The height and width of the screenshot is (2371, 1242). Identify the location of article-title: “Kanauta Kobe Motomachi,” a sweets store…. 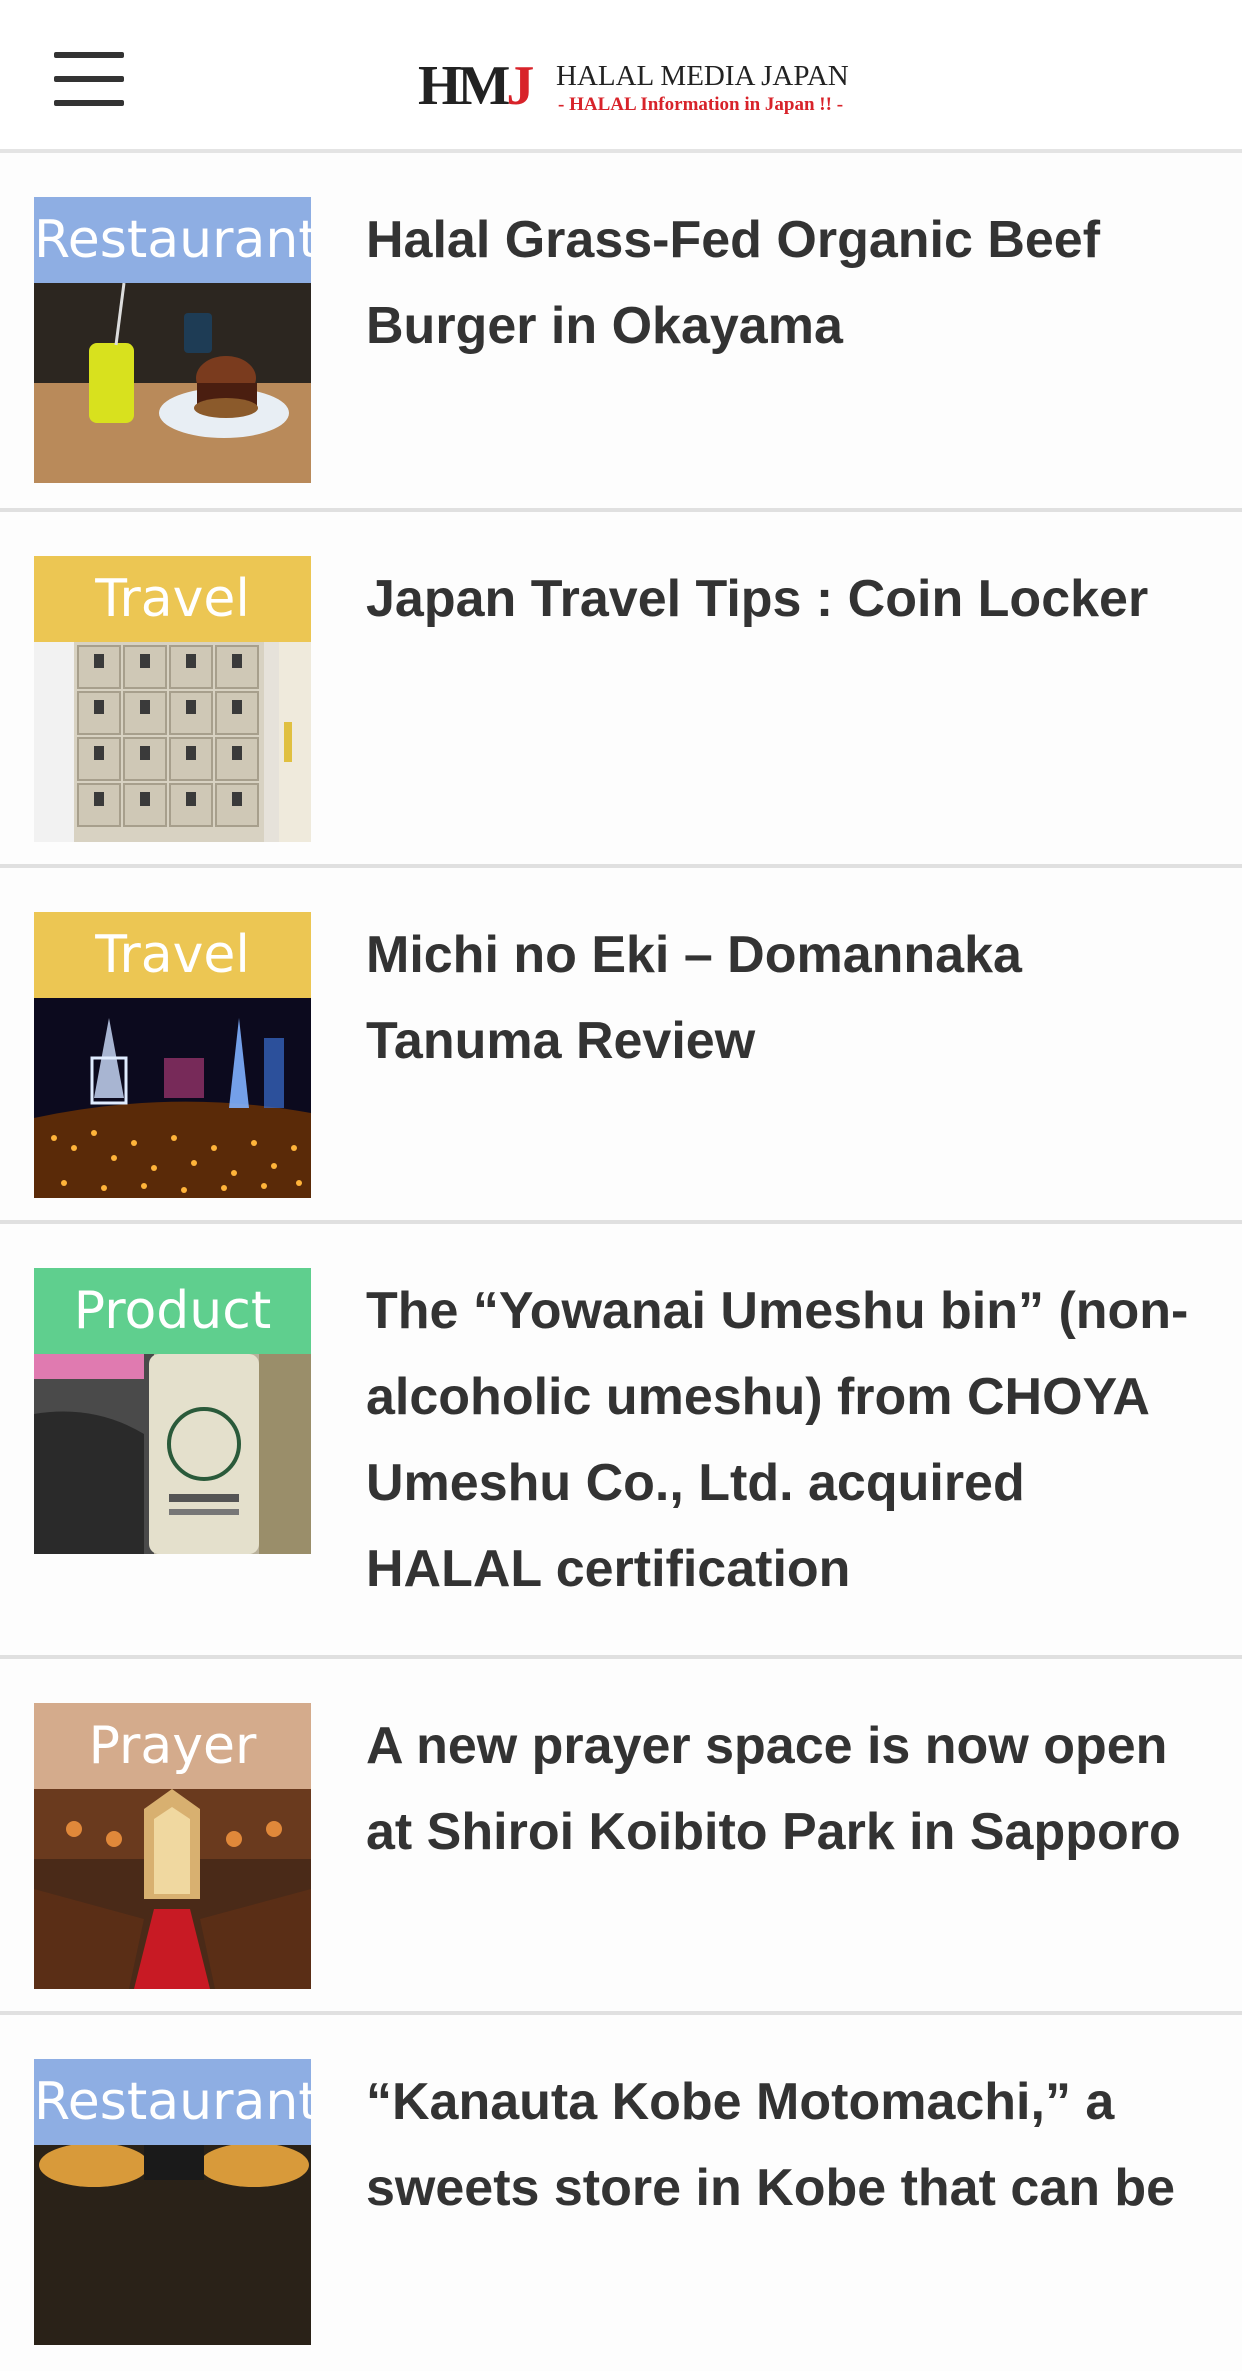
(786, 2145).